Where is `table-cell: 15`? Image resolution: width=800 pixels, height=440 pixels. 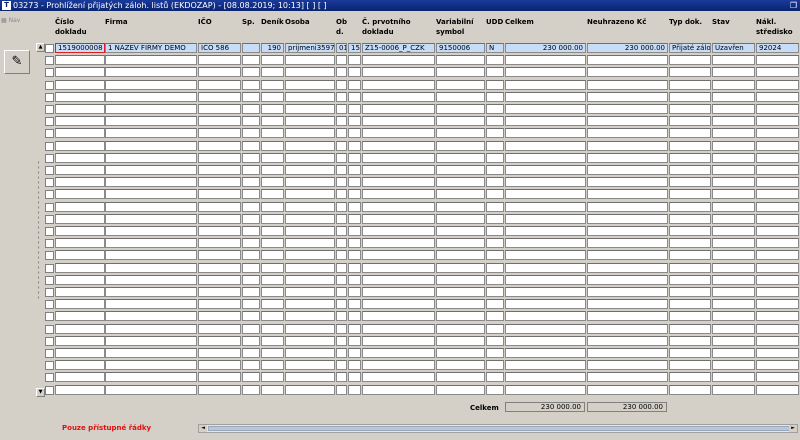 table-cell: 15 is located at coordinates (354, 48).